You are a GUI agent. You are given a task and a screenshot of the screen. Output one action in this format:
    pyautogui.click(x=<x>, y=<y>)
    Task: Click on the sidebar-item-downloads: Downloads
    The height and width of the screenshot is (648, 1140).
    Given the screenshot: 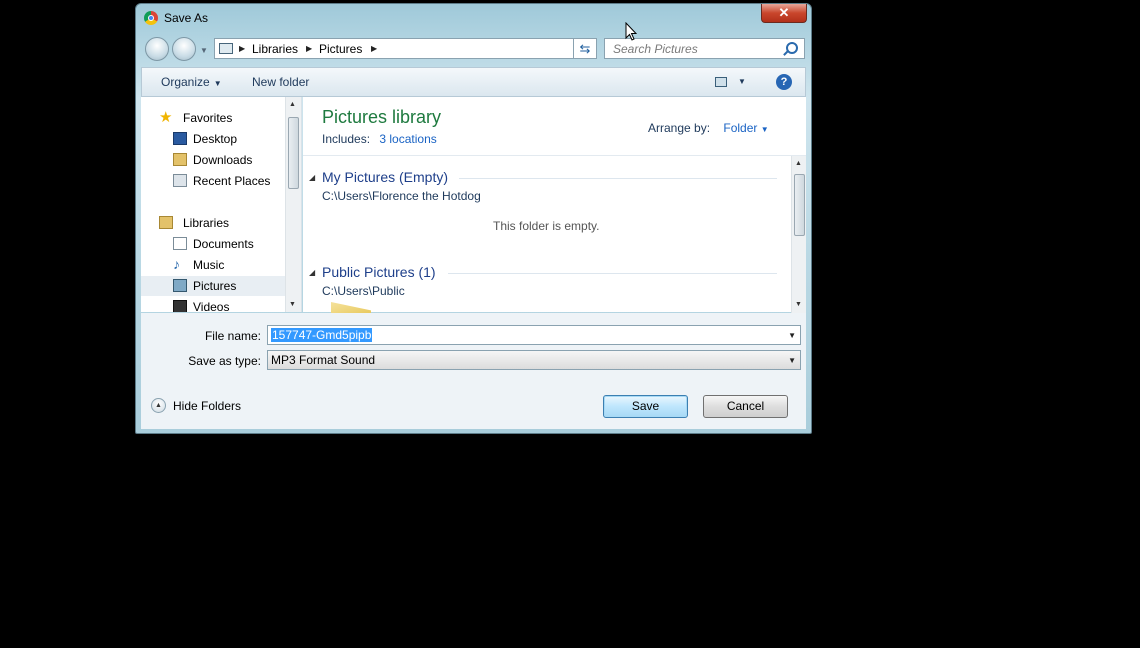 What is the action you would take?
    pyautogui.click(x=213, y=160)
    